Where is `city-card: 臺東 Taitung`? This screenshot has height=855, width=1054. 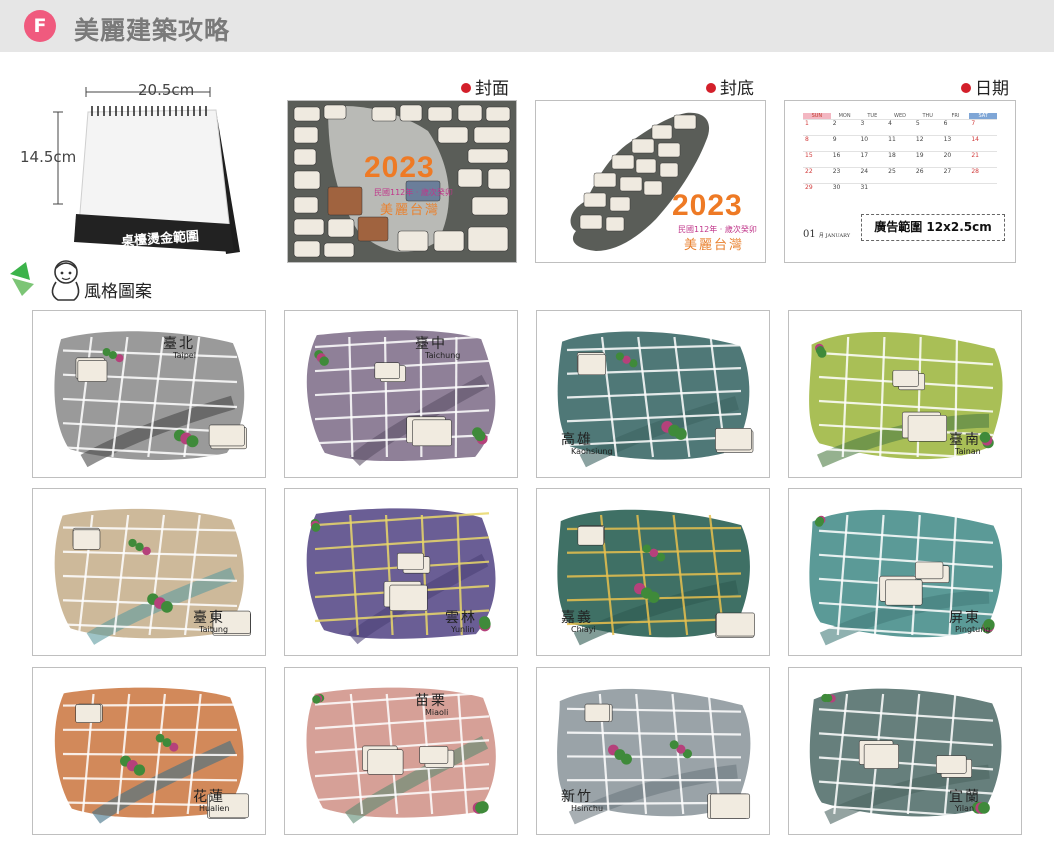
city-card: 臺東 Taitung is located at coordinates (149, 572).